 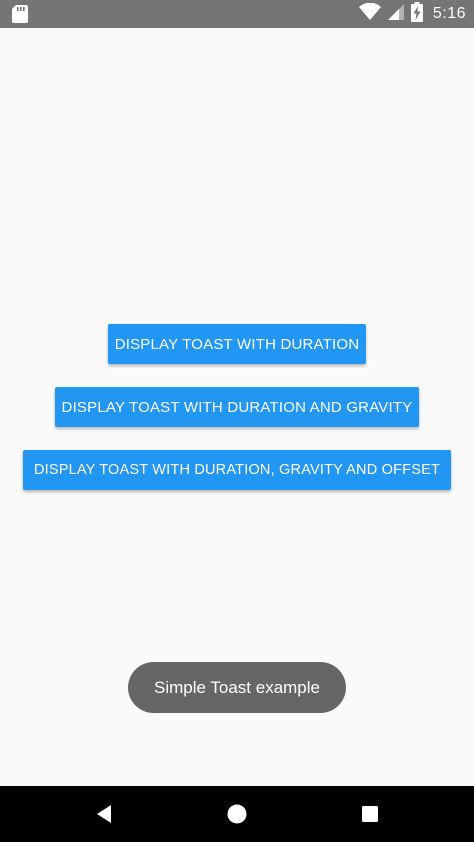 I want to click on battery-charging-icon, so click(x=416, y=14).